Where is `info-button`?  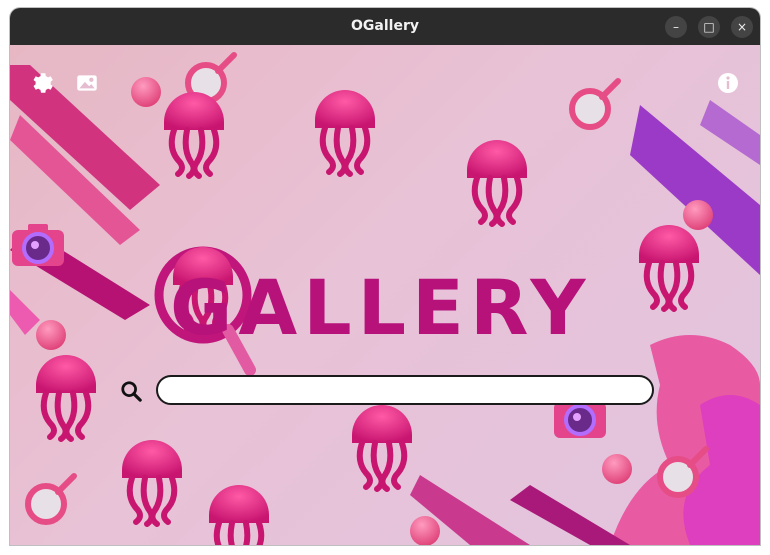
info-button is located at coordinates (729, 84).